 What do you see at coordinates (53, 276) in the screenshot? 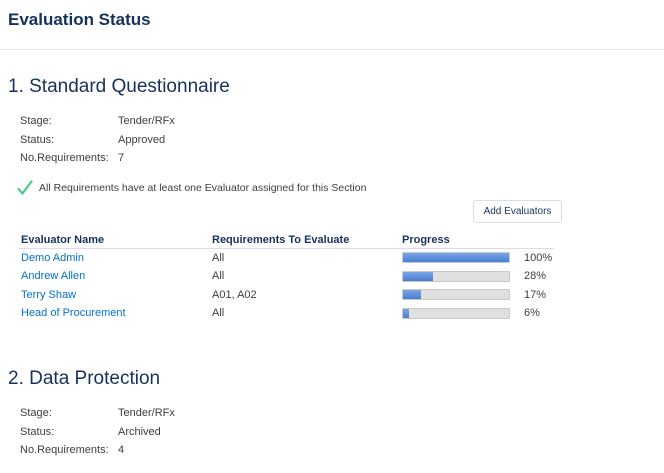
I see `evaluator-link-andrew-allen: Andrew Allen` at bounding box center [53, 276].